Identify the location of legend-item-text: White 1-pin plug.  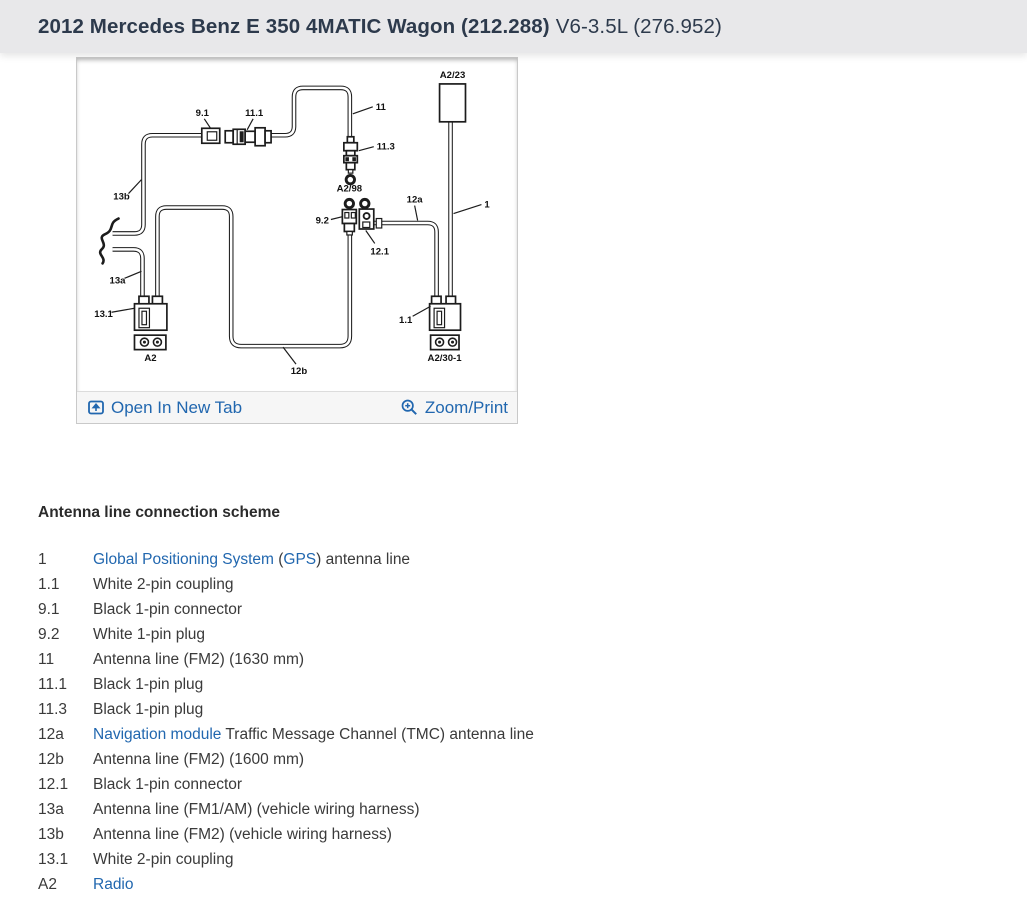
(149, 634).